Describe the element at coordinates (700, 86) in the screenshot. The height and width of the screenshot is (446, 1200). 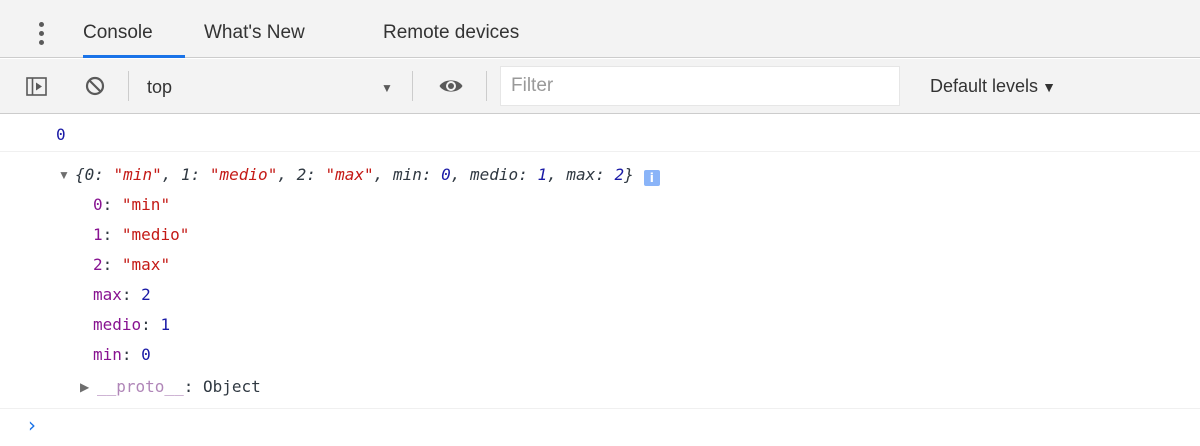
I see `filter-input` at that location.